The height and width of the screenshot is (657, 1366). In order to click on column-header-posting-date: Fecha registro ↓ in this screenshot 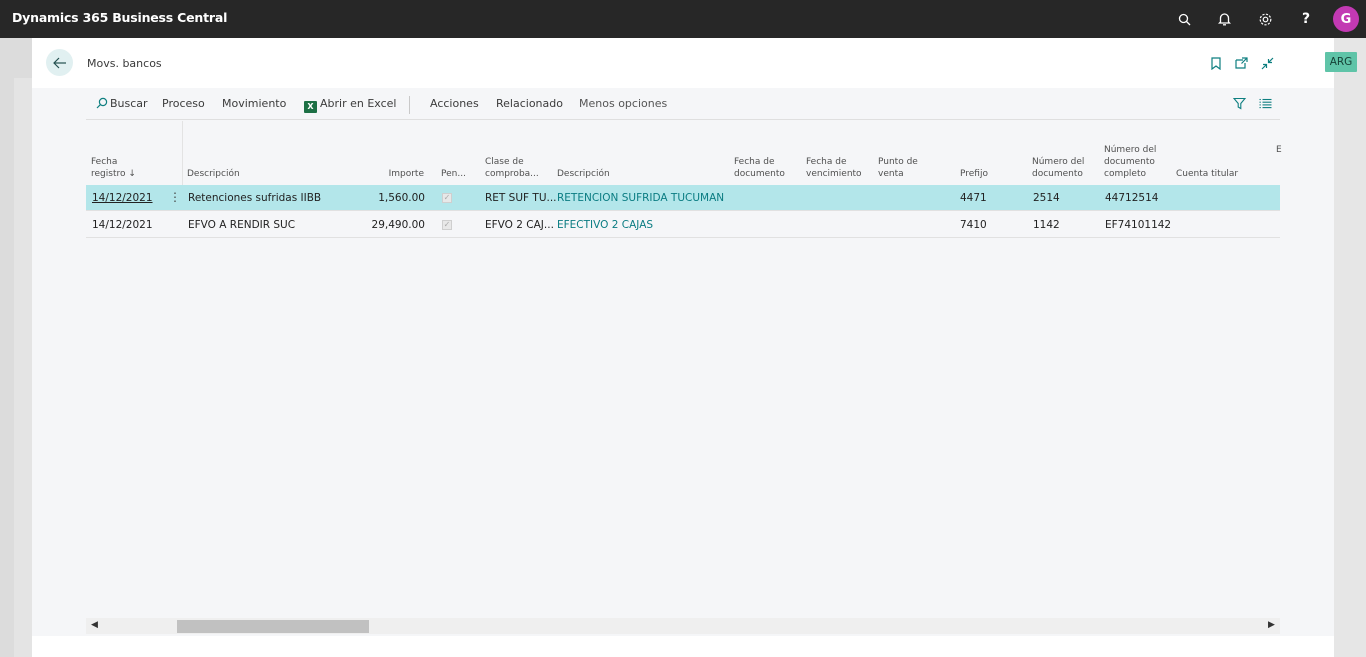, I will do `click(121, 168)`.